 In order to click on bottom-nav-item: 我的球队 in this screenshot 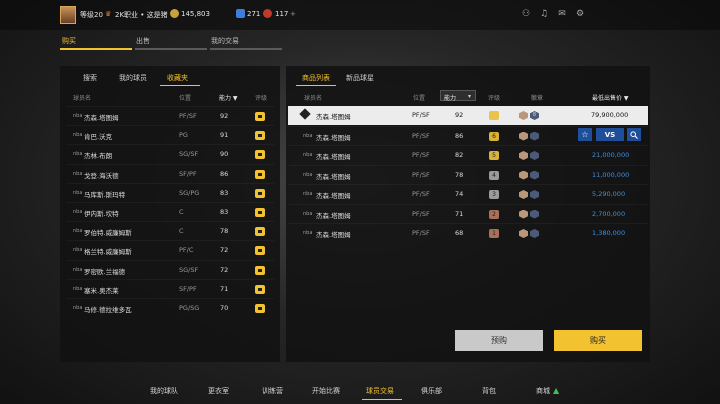, I will do `click(164, 391)`.